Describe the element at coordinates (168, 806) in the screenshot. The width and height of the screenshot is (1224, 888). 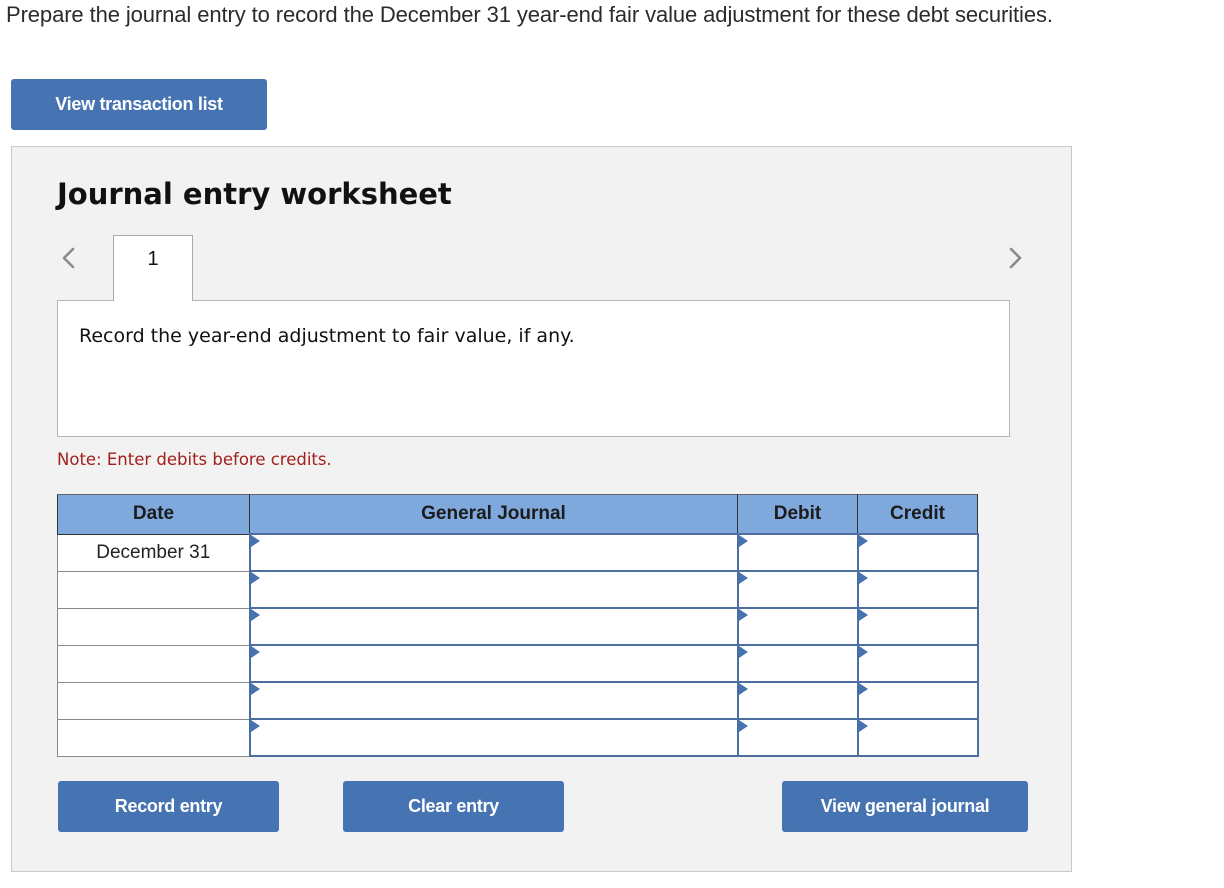
I see `record-entry-button: Record entry` at that location.